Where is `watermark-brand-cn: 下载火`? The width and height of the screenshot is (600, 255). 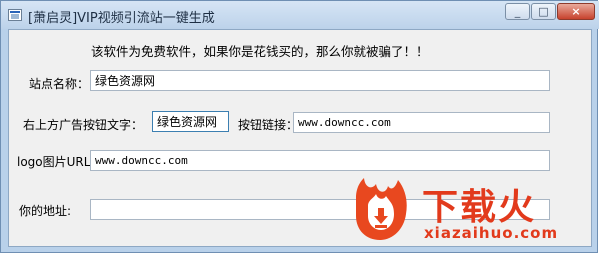
watermark-brand-cn: 下载火 is located at coordinates (479, 207).